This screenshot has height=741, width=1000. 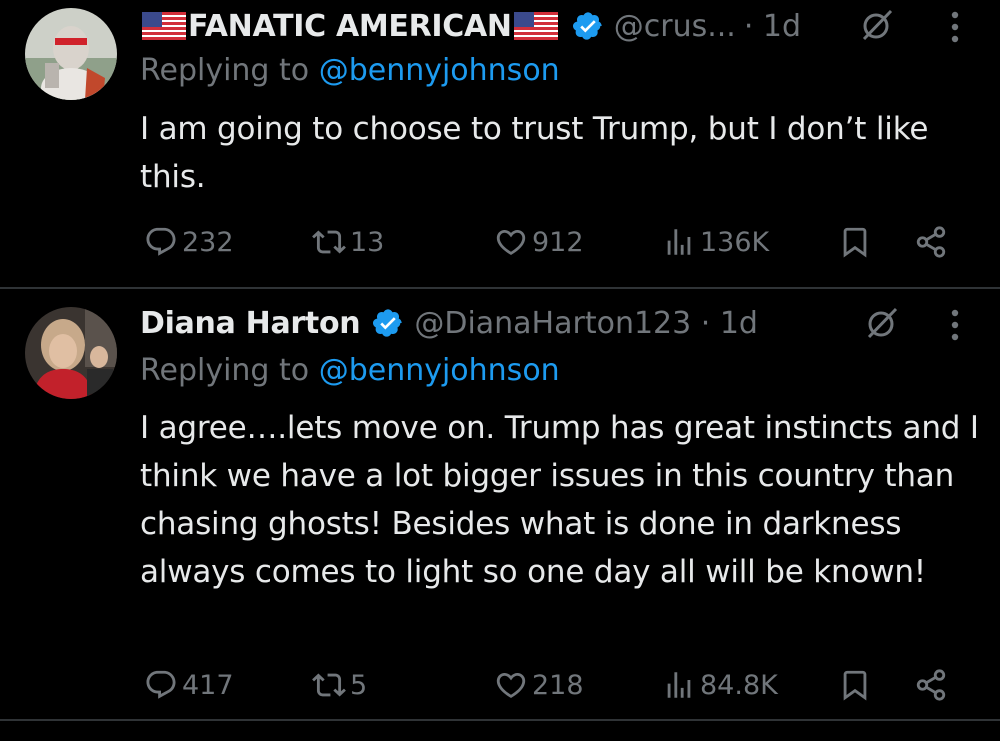 I want to click on reply-count: 417, so click(x=208, y=685).